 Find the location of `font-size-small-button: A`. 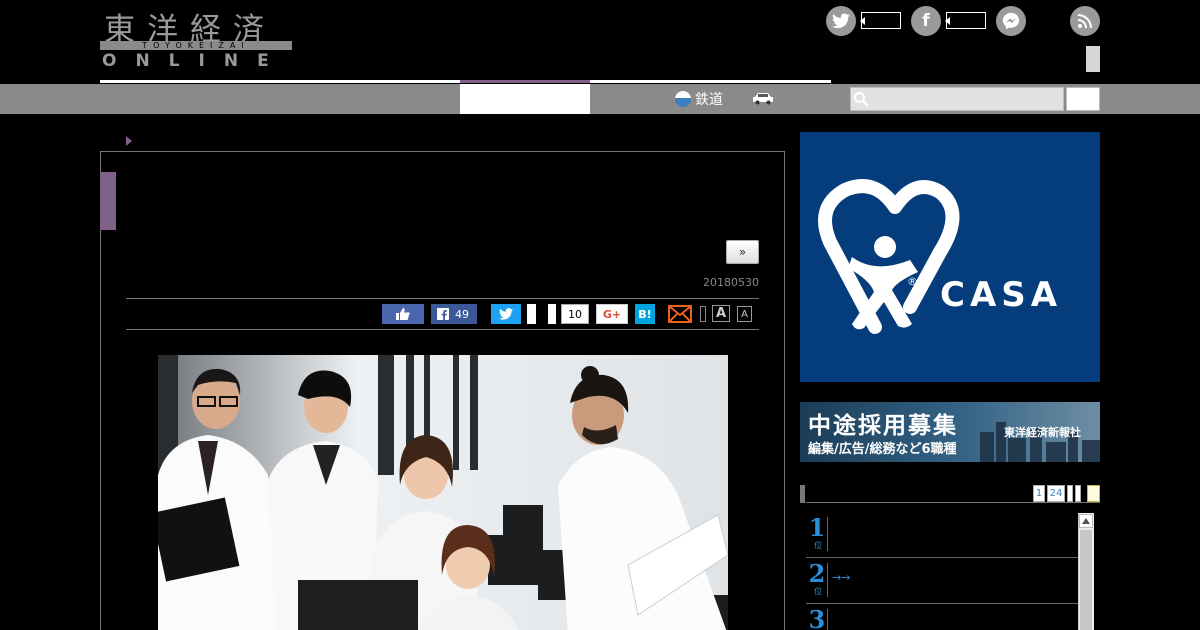

font-size-small-button: A is located at coordinates (744, 314).